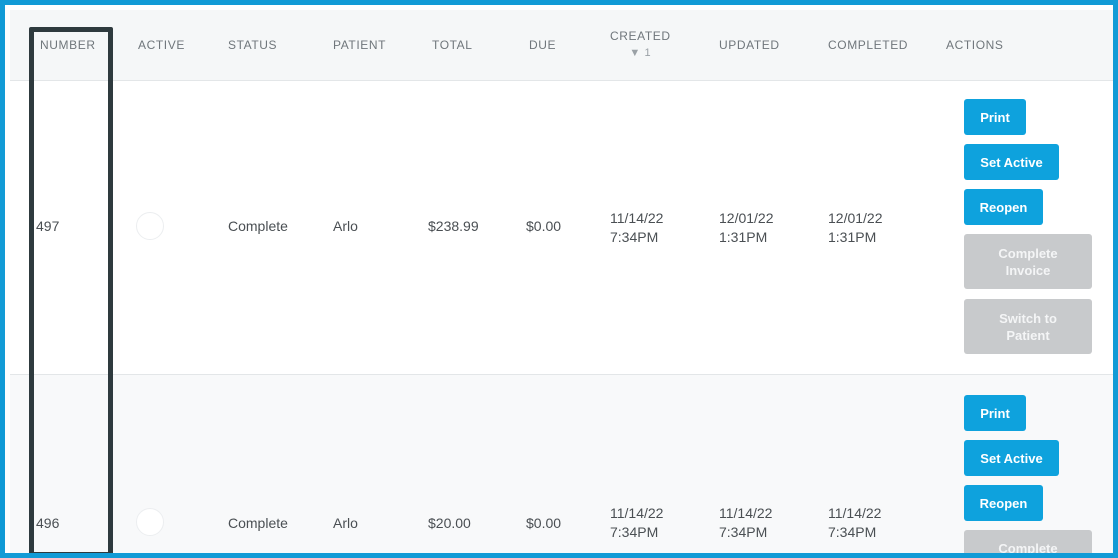 Image resolution: width=1118 pixels, height=558 pixels. I want to click on invoice-completed: 11/14/22 7:34PM, so click(854, 523).